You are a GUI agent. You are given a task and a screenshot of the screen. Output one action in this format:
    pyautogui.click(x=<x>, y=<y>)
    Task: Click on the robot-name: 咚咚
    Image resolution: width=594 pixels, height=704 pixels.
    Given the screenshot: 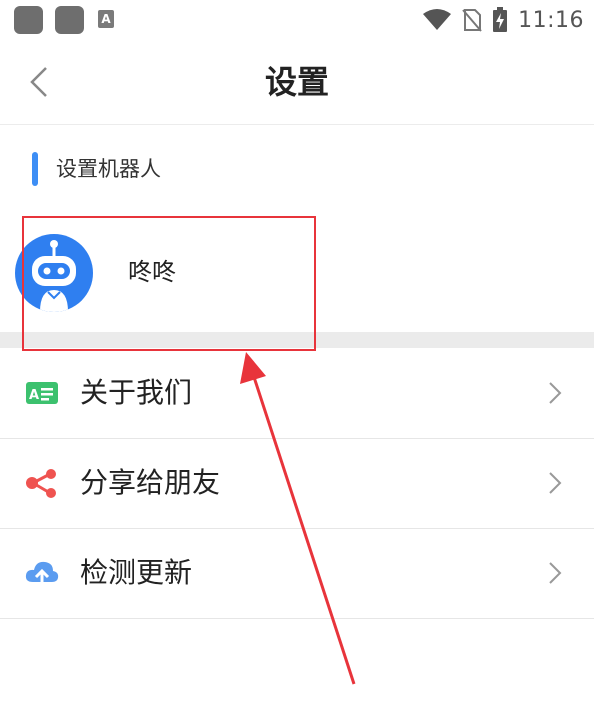 What is the action you would take?
    pyautogui.click(x=152, y=272)
    